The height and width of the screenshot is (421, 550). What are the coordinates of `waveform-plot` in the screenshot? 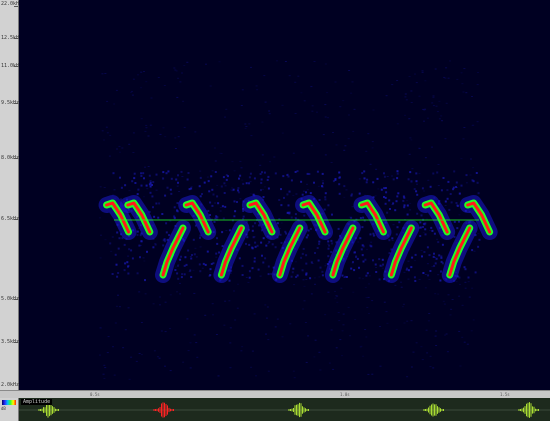 It's located at (284, 409).